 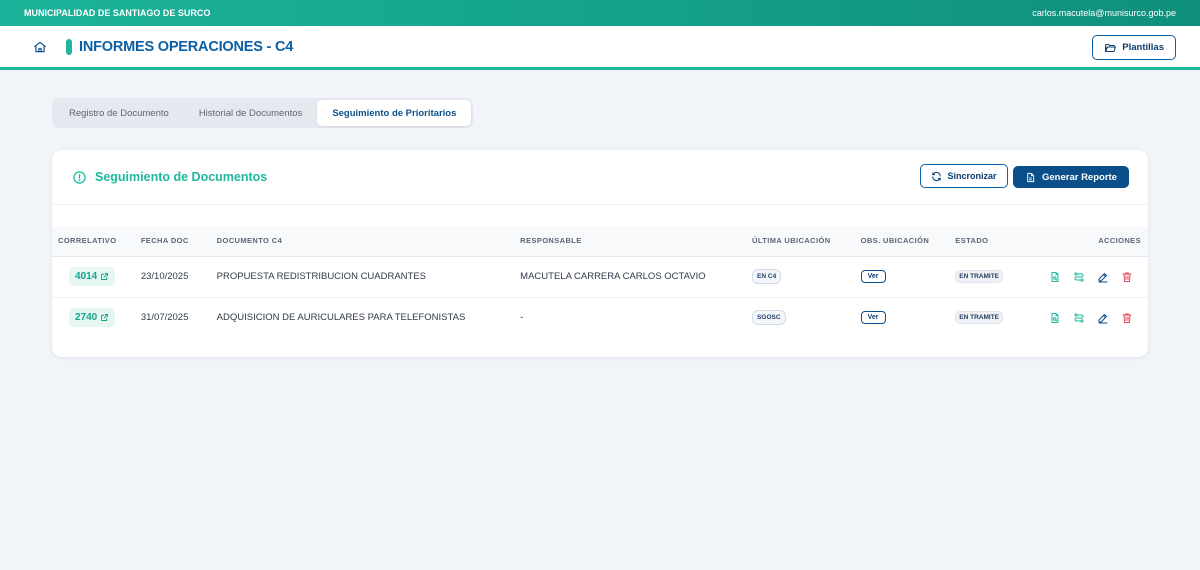 What do you see at coordinates (119, 113) in the screenshot?
I see `tab-registro: Registro de Documento` at bounding box center [119, 113].